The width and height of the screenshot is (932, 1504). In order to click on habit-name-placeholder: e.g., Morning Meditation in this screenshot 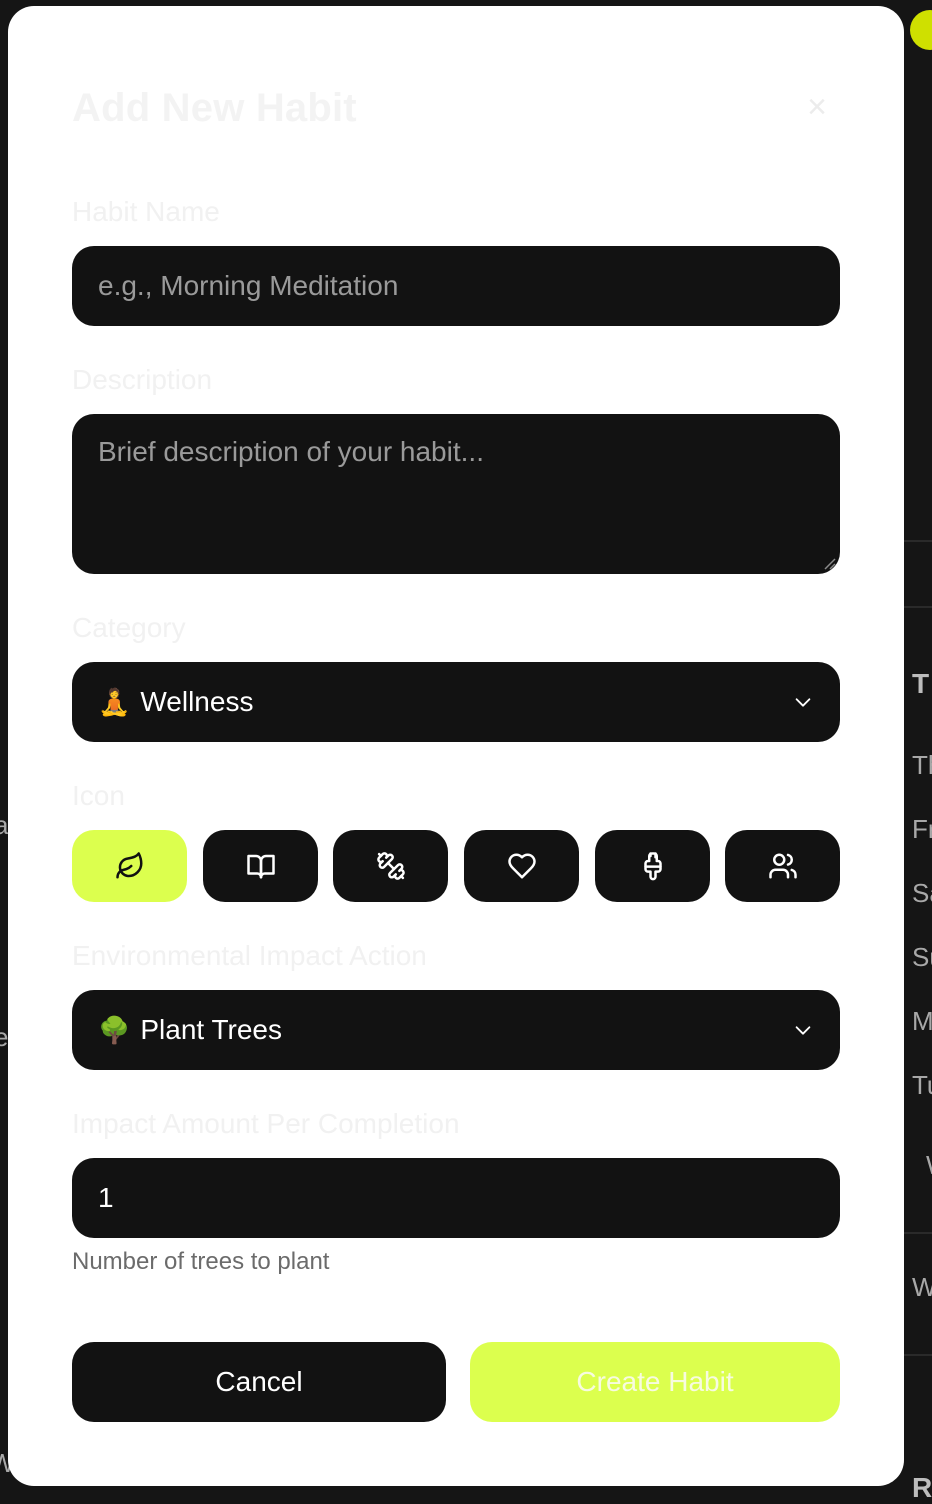, I will do `click(248, 285)`.